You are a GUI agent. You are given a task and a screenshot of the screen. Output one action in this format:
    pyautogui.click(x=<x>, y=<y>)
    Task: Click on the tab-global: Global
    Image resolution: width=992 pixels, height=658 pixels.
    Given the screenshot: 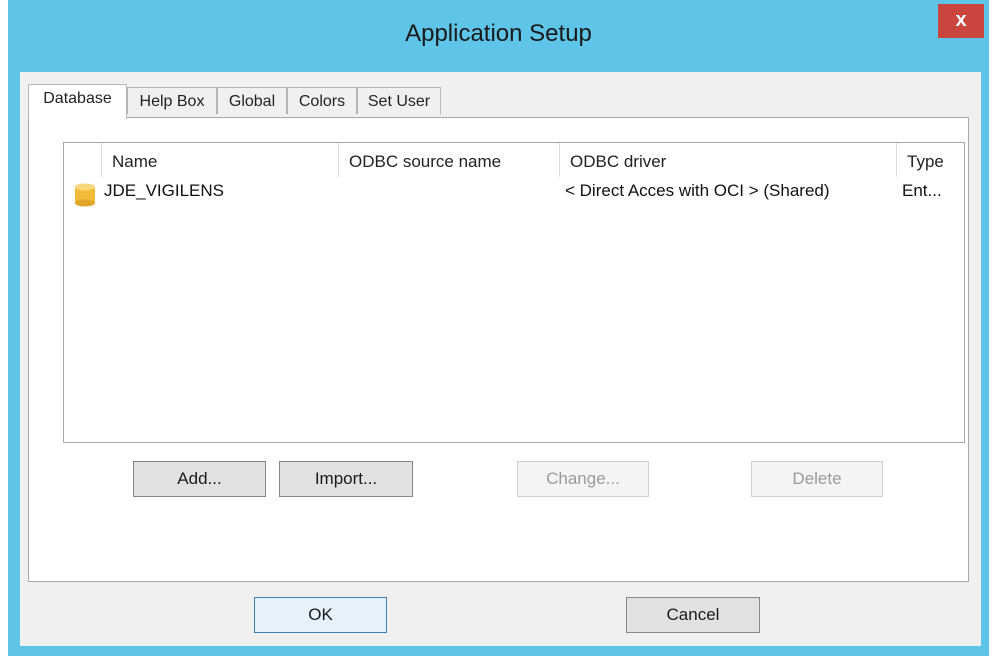 What is the action you would take?
    pyautogui.click(x=252, y=100)
    